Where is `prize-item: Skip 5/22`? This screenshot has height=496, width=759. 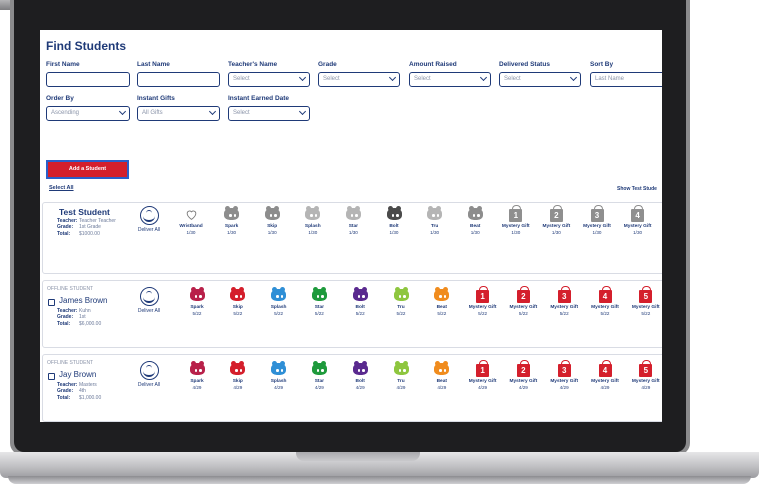
prize-item: Skip 5/22 is located at coordinates (238, 301).